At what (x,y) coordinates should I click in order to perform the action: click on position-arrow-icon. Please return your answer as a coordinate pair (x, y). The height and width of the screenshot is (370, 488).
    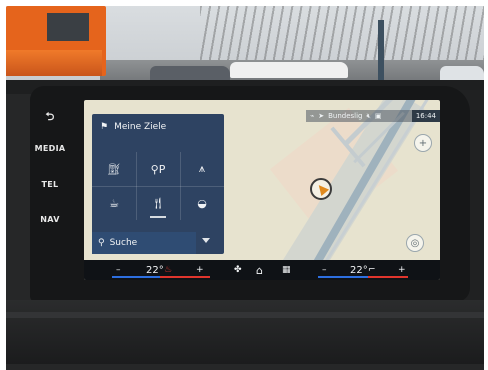
    Looking at the image, I should click on (322, 189).